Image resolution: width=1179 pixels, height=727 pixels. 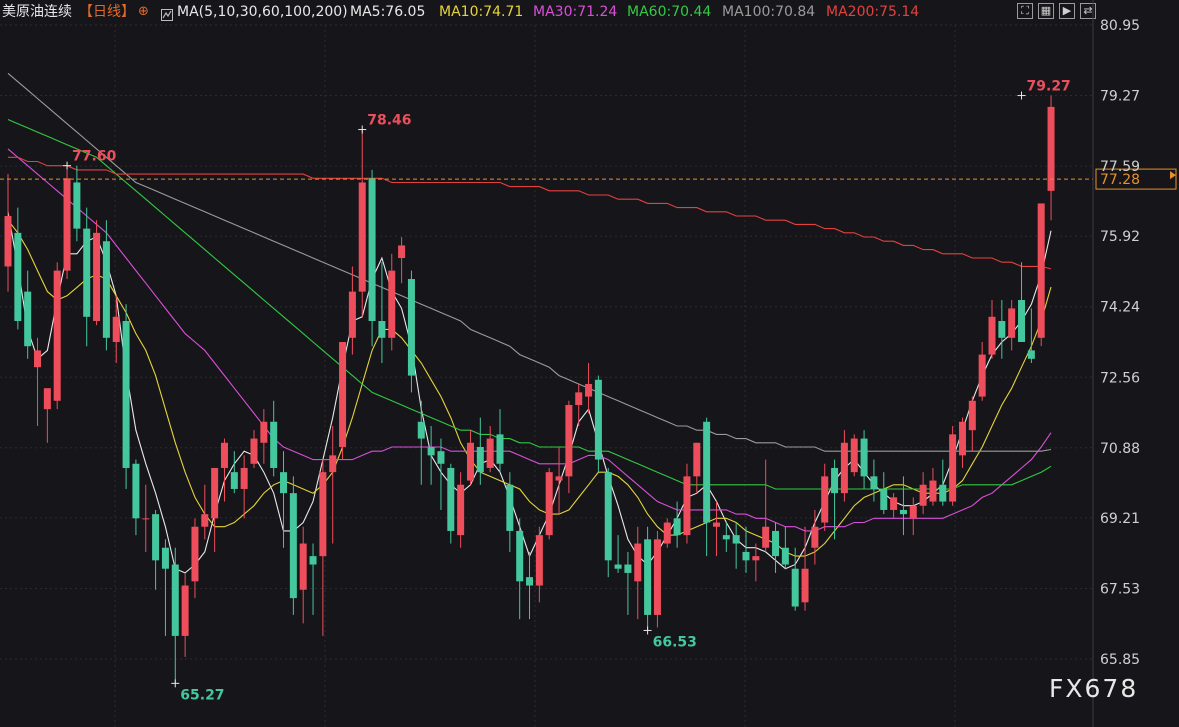 What do you see at coordinates (1120, 97) in the screenshot?
I see `price-tick-label: 79.27` at bounding box center [1120, 97].